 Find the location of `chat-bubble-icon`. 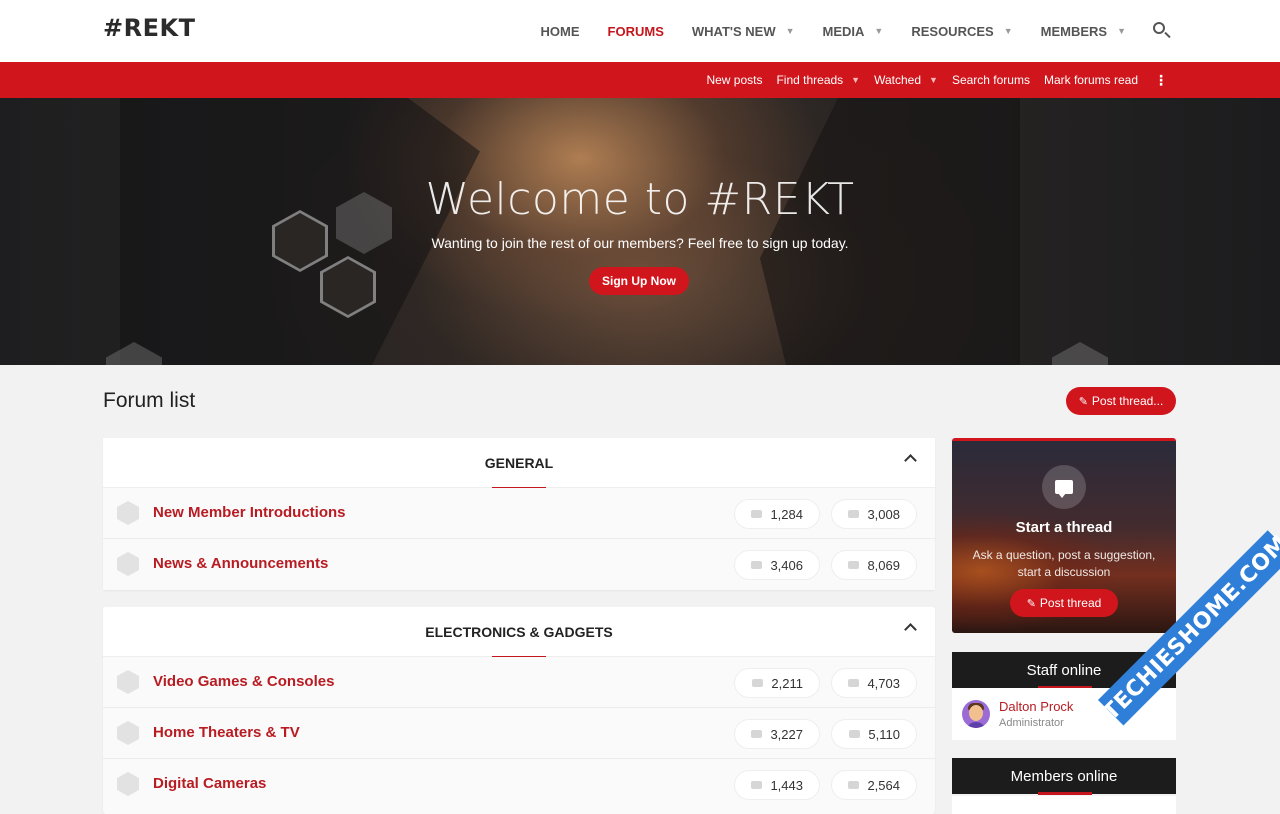

chat-bubble-icon is located at coordinates (1064, 489).